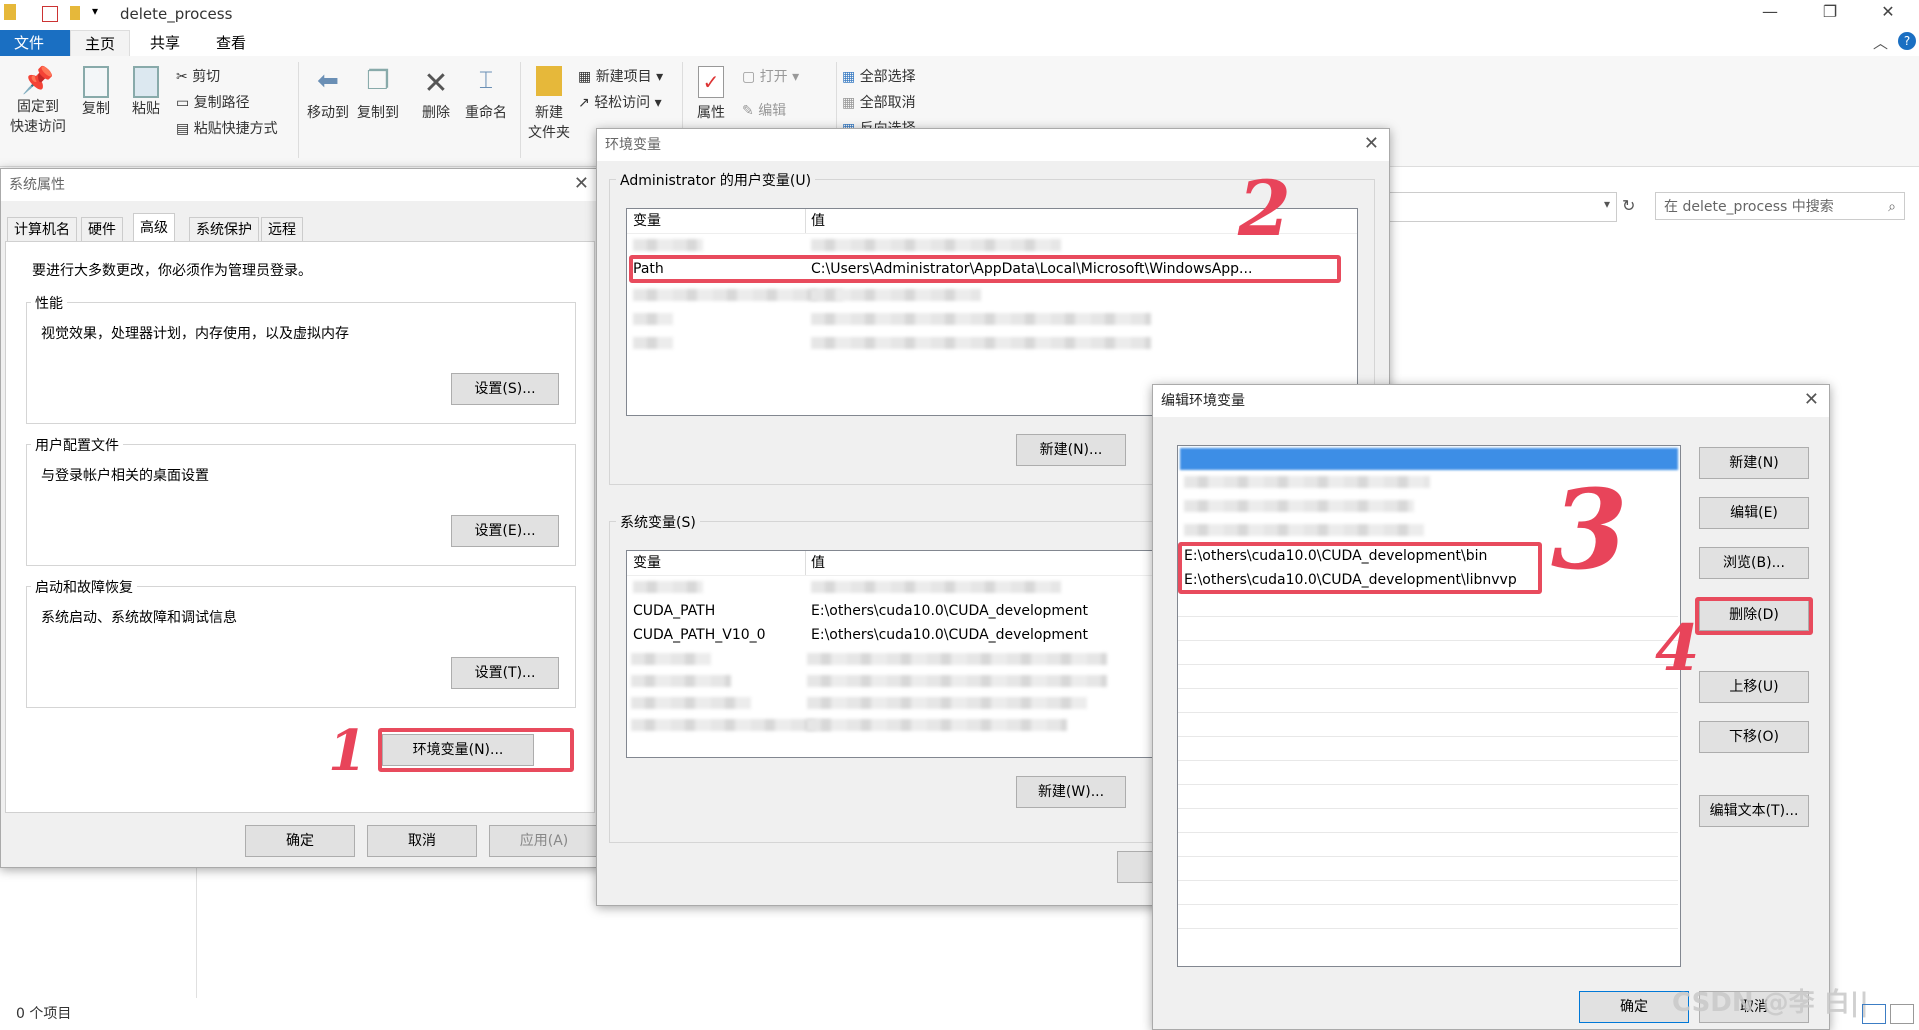 The image size is (1919, 1030). Describe the element at coordinates (1754, 513) in the screenshot. I see `edit-entry-button: 编辑(E)` at that location.